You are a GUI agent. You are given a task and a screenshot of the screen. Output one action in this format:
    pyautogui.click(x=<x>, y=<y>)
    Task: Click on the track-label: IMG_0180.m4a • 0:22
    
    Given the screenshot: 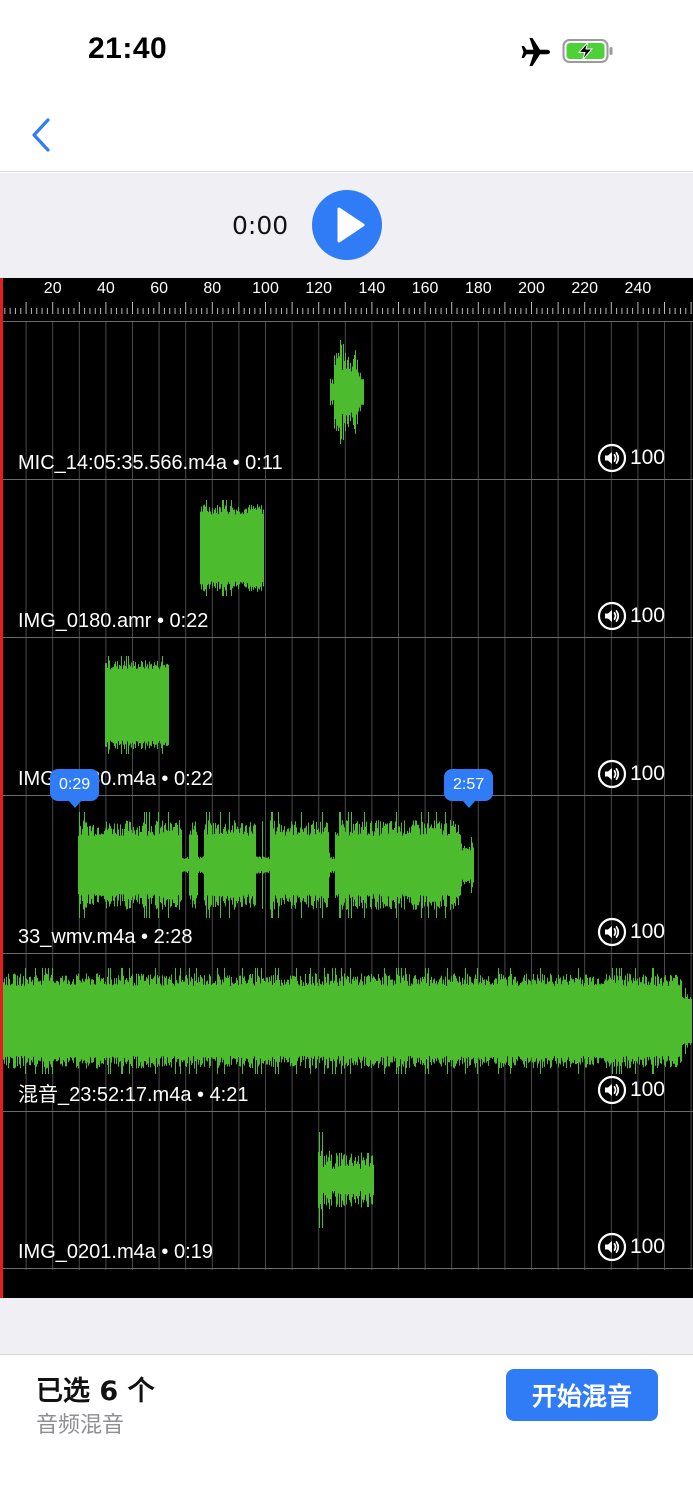 What is the action you would take?
    pyautogui.click(x=115, y=779)
    